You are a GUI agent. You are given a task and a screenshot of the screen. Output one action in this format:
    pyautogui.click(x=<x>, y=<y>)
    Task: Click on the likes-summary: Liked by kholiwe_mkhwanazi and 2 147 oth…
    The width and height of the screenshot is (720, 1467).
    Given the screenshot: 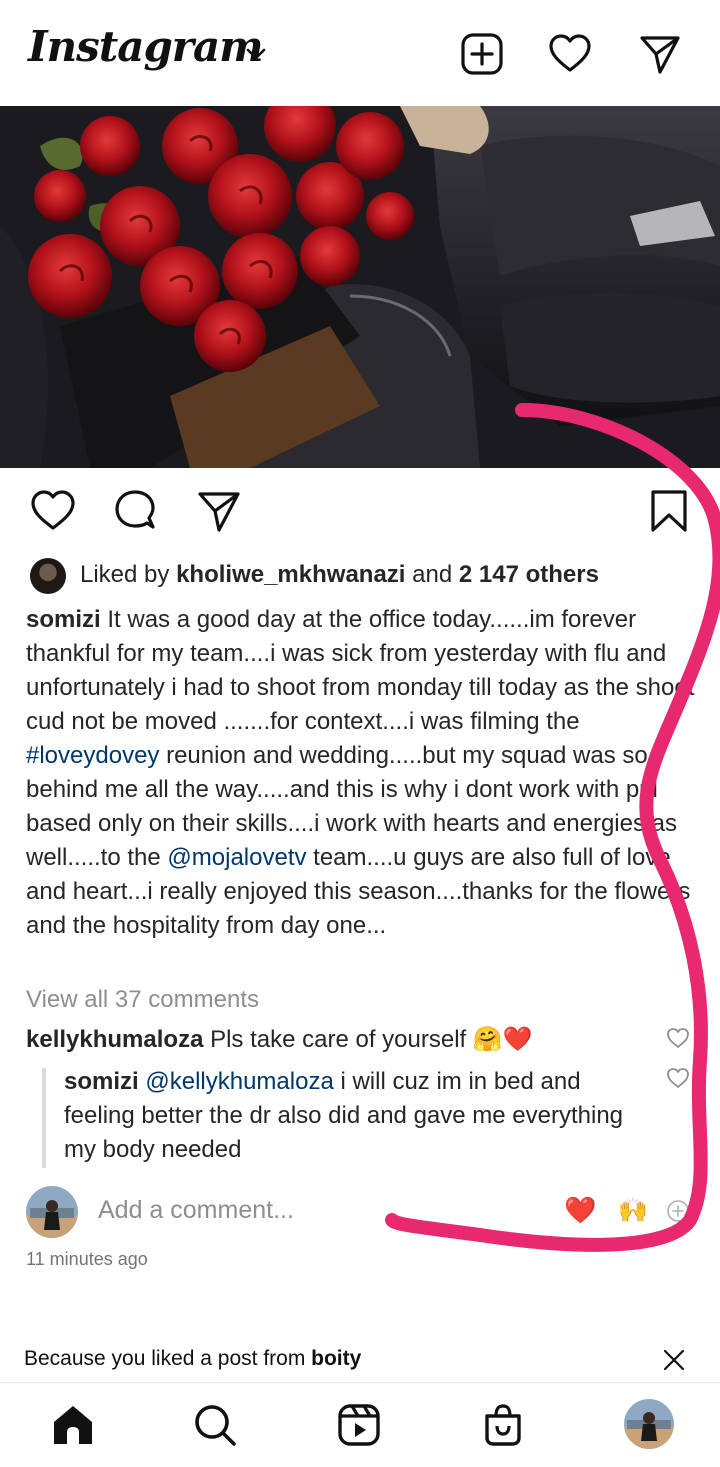 What is the action you would take?
    pyautogui.click(x=339, y=575)
    